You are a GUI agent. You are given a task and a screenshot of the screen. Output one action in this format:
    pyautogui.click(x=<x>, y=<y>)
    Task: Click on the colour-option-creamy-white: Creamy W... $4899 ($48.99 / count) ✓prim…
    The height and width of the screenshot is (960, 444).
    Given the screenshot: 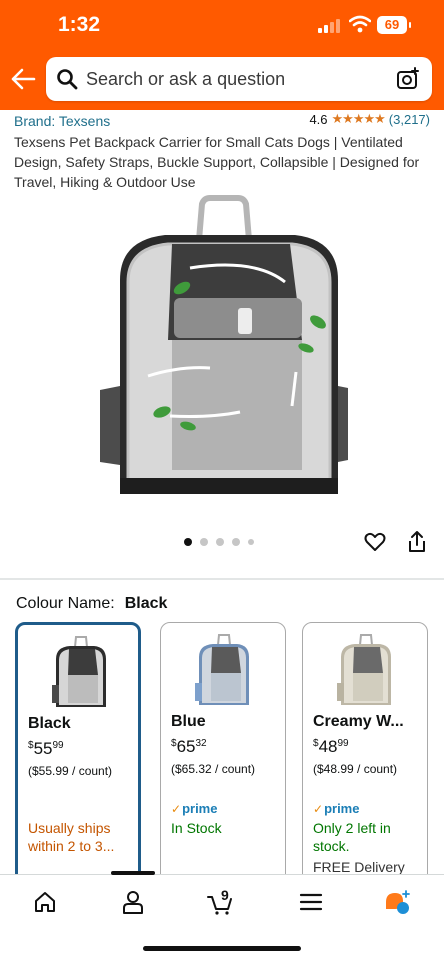 What is the action you would take?
    pyautogui.click(x=365, y=757)
    